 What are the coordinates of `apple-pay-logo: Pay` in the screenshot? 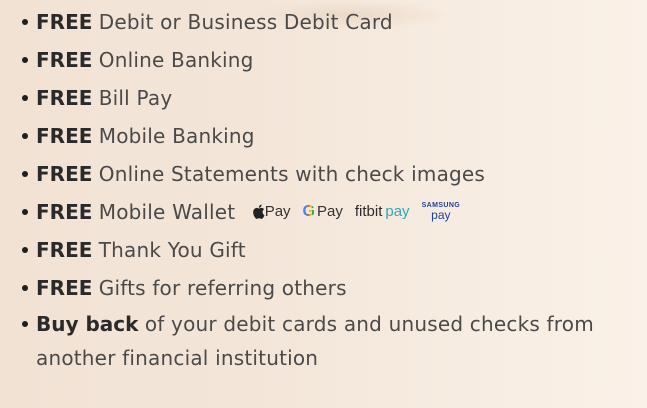 It's located at (271, 212).